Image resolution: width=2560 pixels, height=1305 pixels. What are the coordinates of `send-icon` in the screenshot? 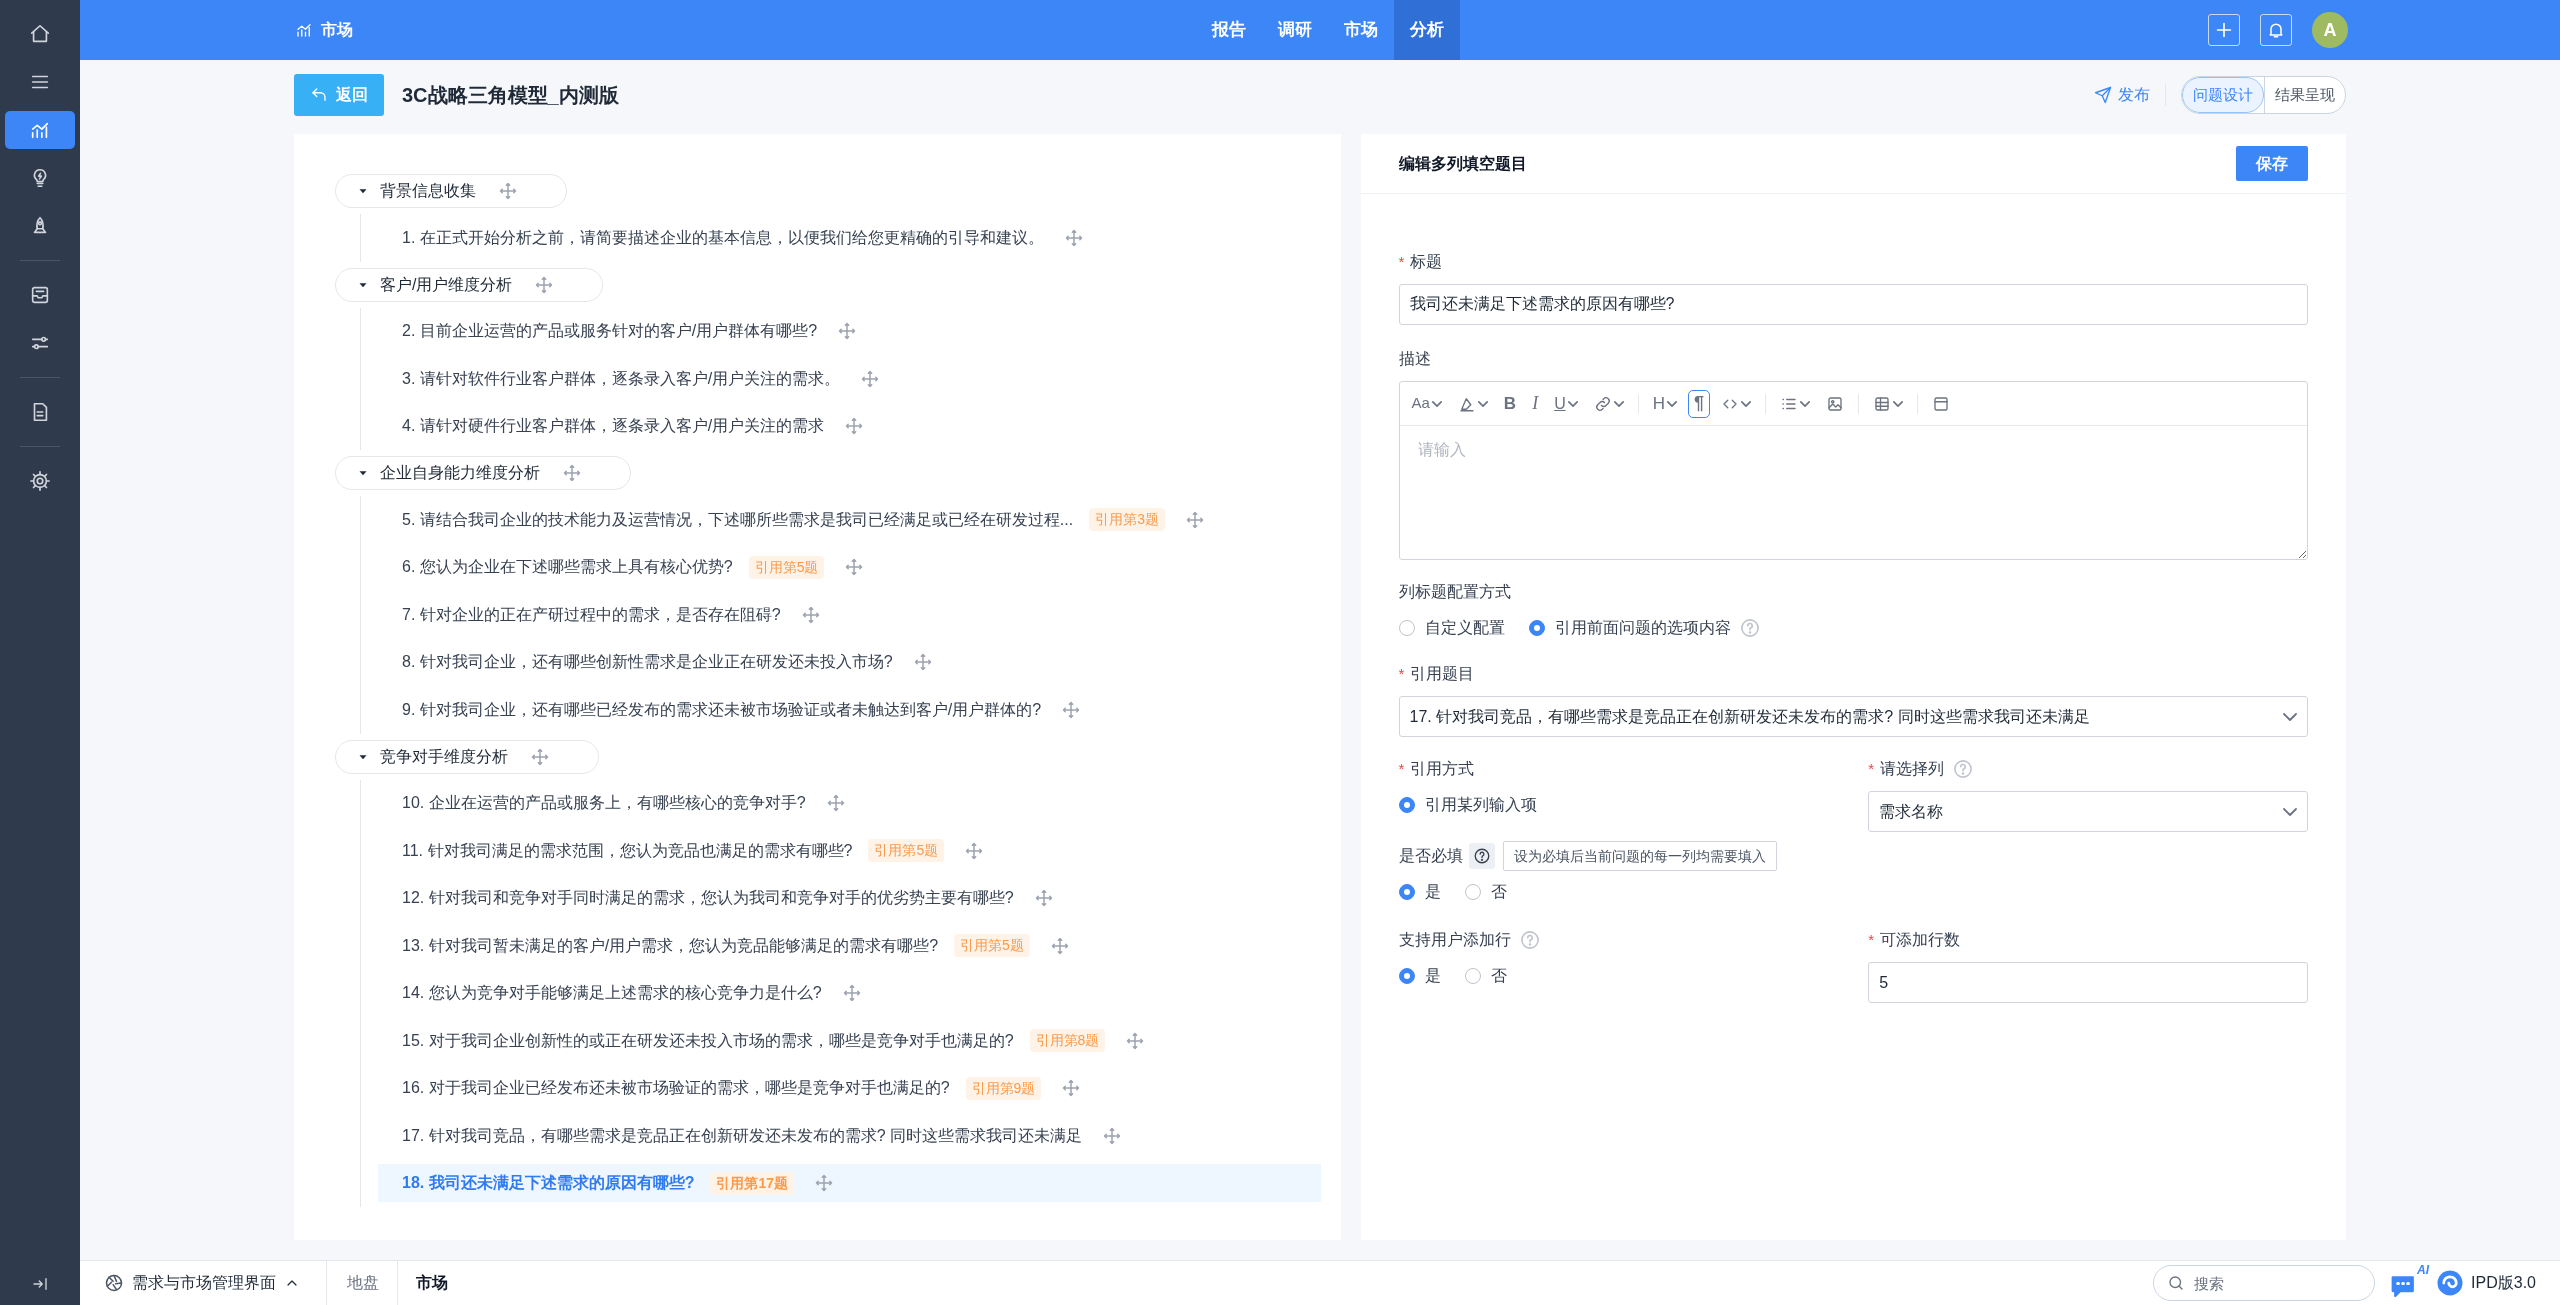 It's located at (2103, 95).